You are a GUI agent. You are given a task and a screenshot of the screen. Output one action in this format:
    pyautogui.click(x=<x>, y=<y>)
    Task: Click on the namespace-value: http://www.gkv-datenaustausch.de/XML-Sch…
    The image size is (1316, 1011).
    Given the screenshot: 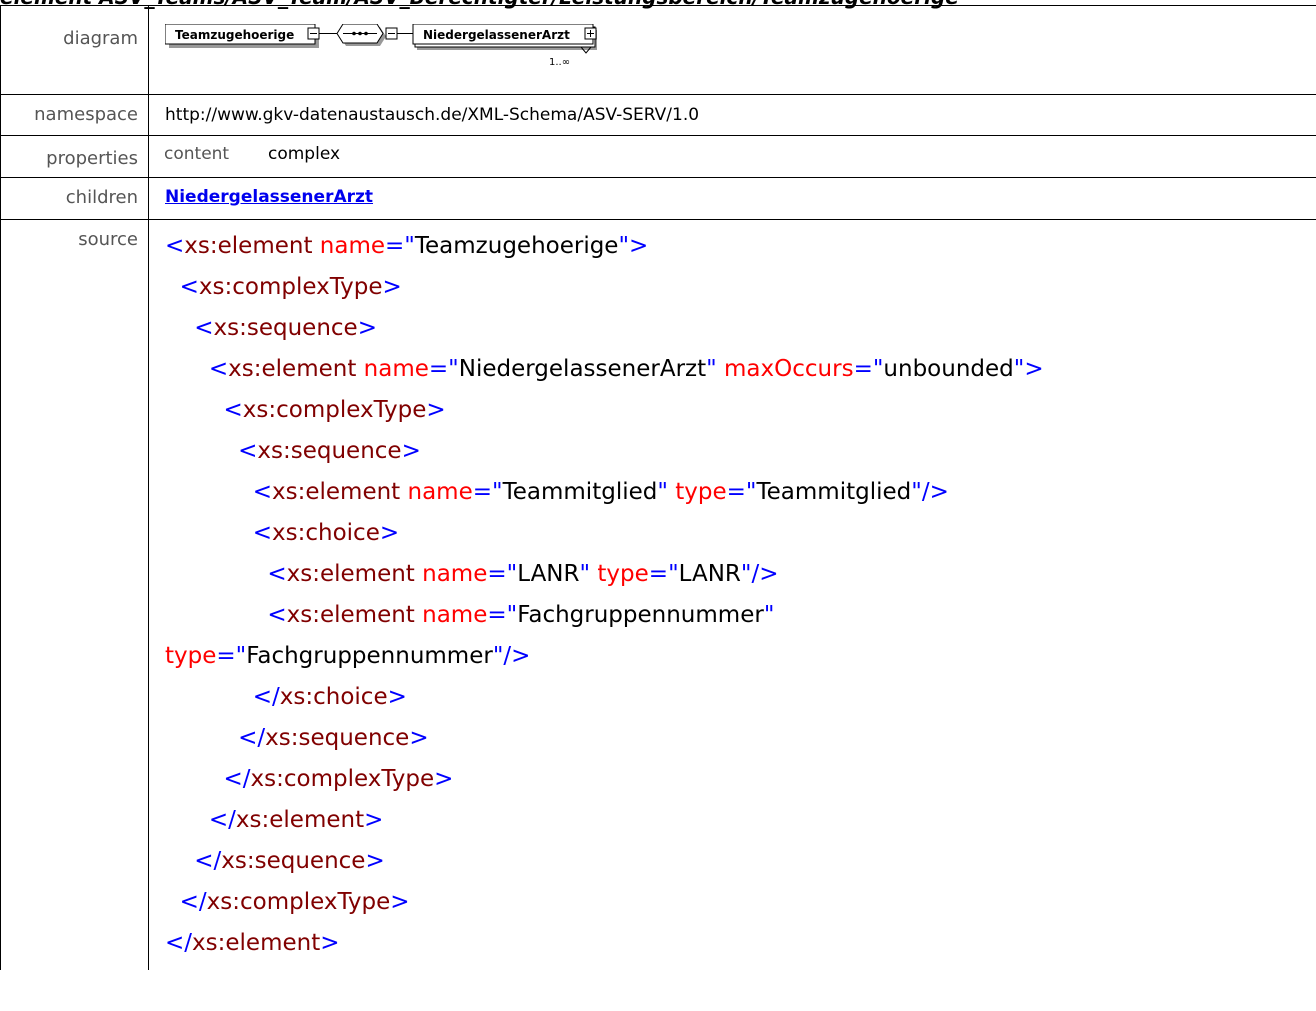 What is the action you would take?
    pyautogui.click(x=432, y=115)
    